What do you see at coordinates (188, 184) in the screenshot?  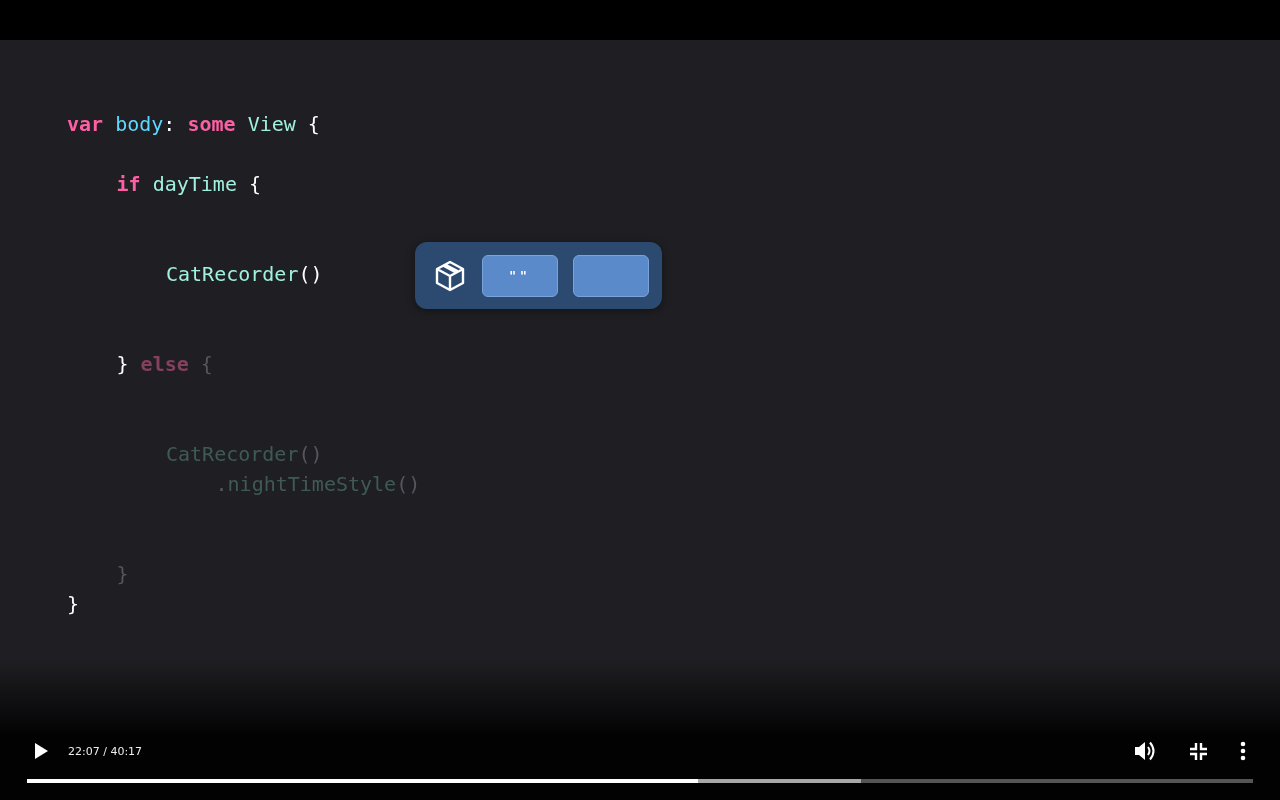 I see `code-line: if dayTime {` at bounding box center [188, 184].